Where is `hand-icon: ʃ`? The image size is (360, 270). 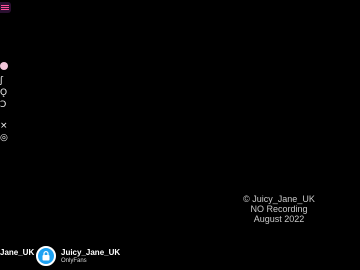 hand-icon: ʃ is located at coordinates (1, 81).